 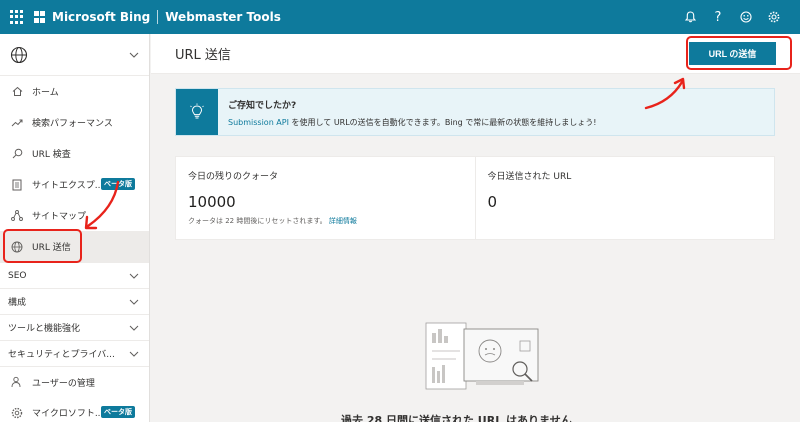 What do you see at coordinates (624, 198) in the screenshot?
I see `submitted-stat: 今日送信された URL 0` at bounding box center [624, 198].